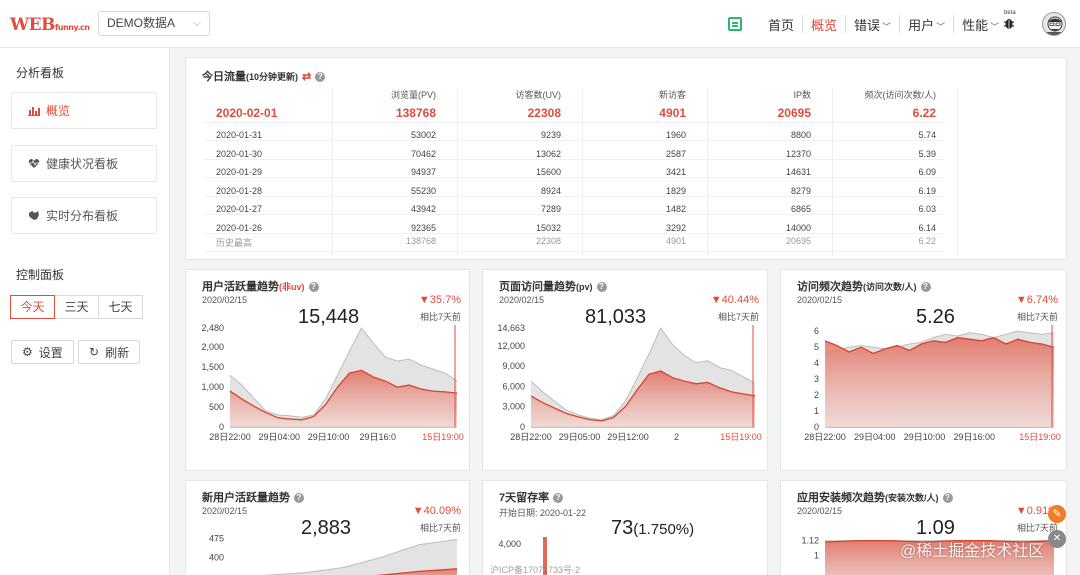 This screenshot has width=1080, height=575. I want to click on table-cell: 22308, so click(544, 113).